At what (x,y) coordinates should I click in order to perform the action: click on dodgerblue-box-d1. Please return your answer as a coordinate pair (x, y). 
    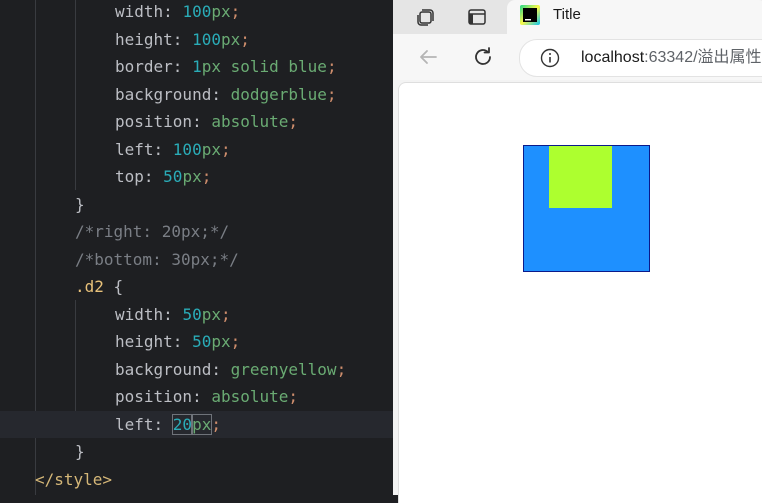
    Looking at the image, I should click on (586, 208).